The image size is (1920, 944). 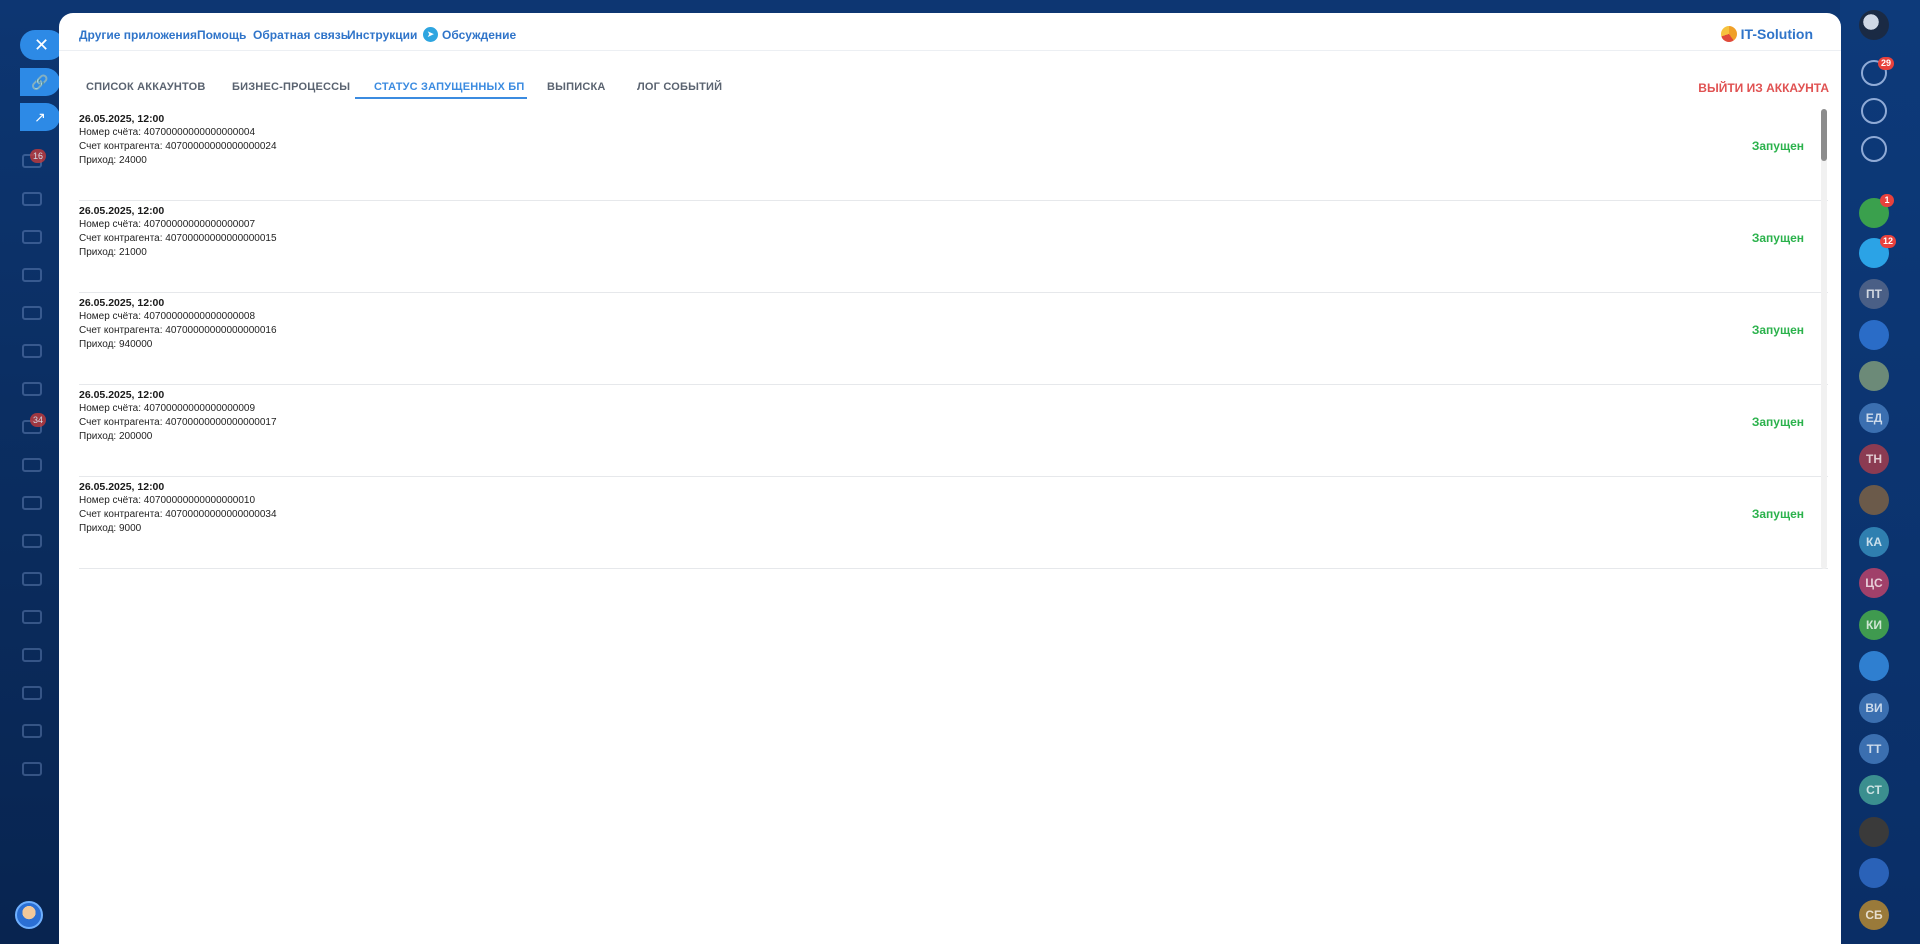 I want to click on active-tab-indicator, so click(x=441, y=98).